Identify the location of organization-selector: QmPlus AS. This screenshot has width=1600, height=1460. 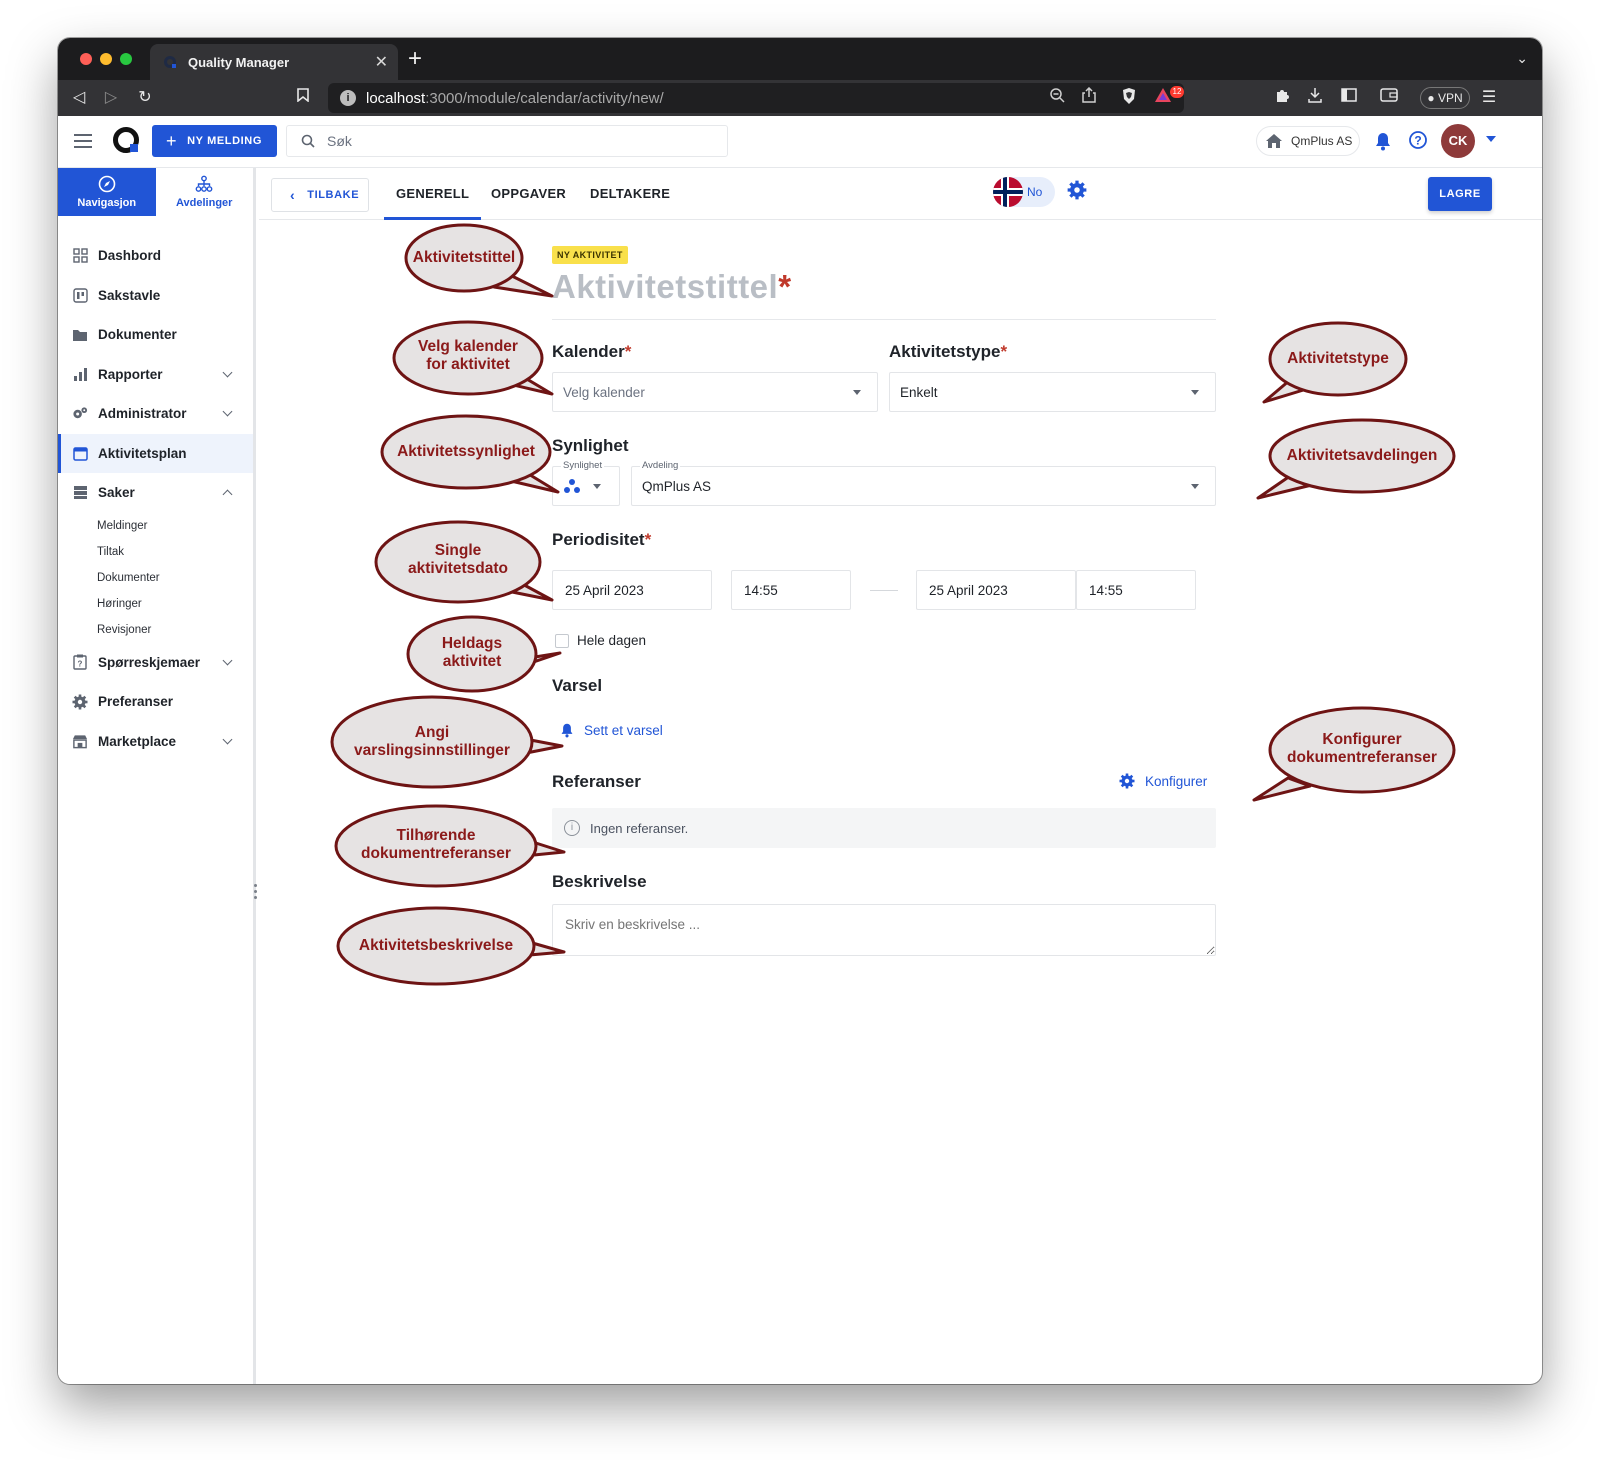
(1308, 141).